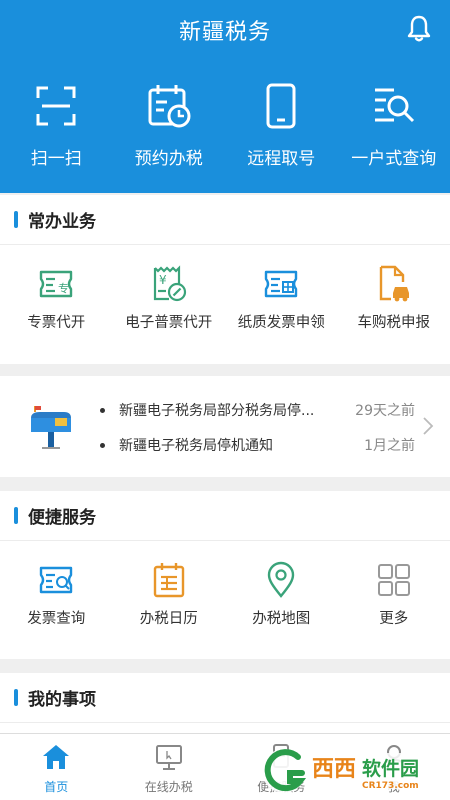 The width and height of the screenshot is (450, 800). What do you see at coordinates (281, 284) in the screenshot?
I see `paper-invoice-icon` at bounding box center [281, 284].